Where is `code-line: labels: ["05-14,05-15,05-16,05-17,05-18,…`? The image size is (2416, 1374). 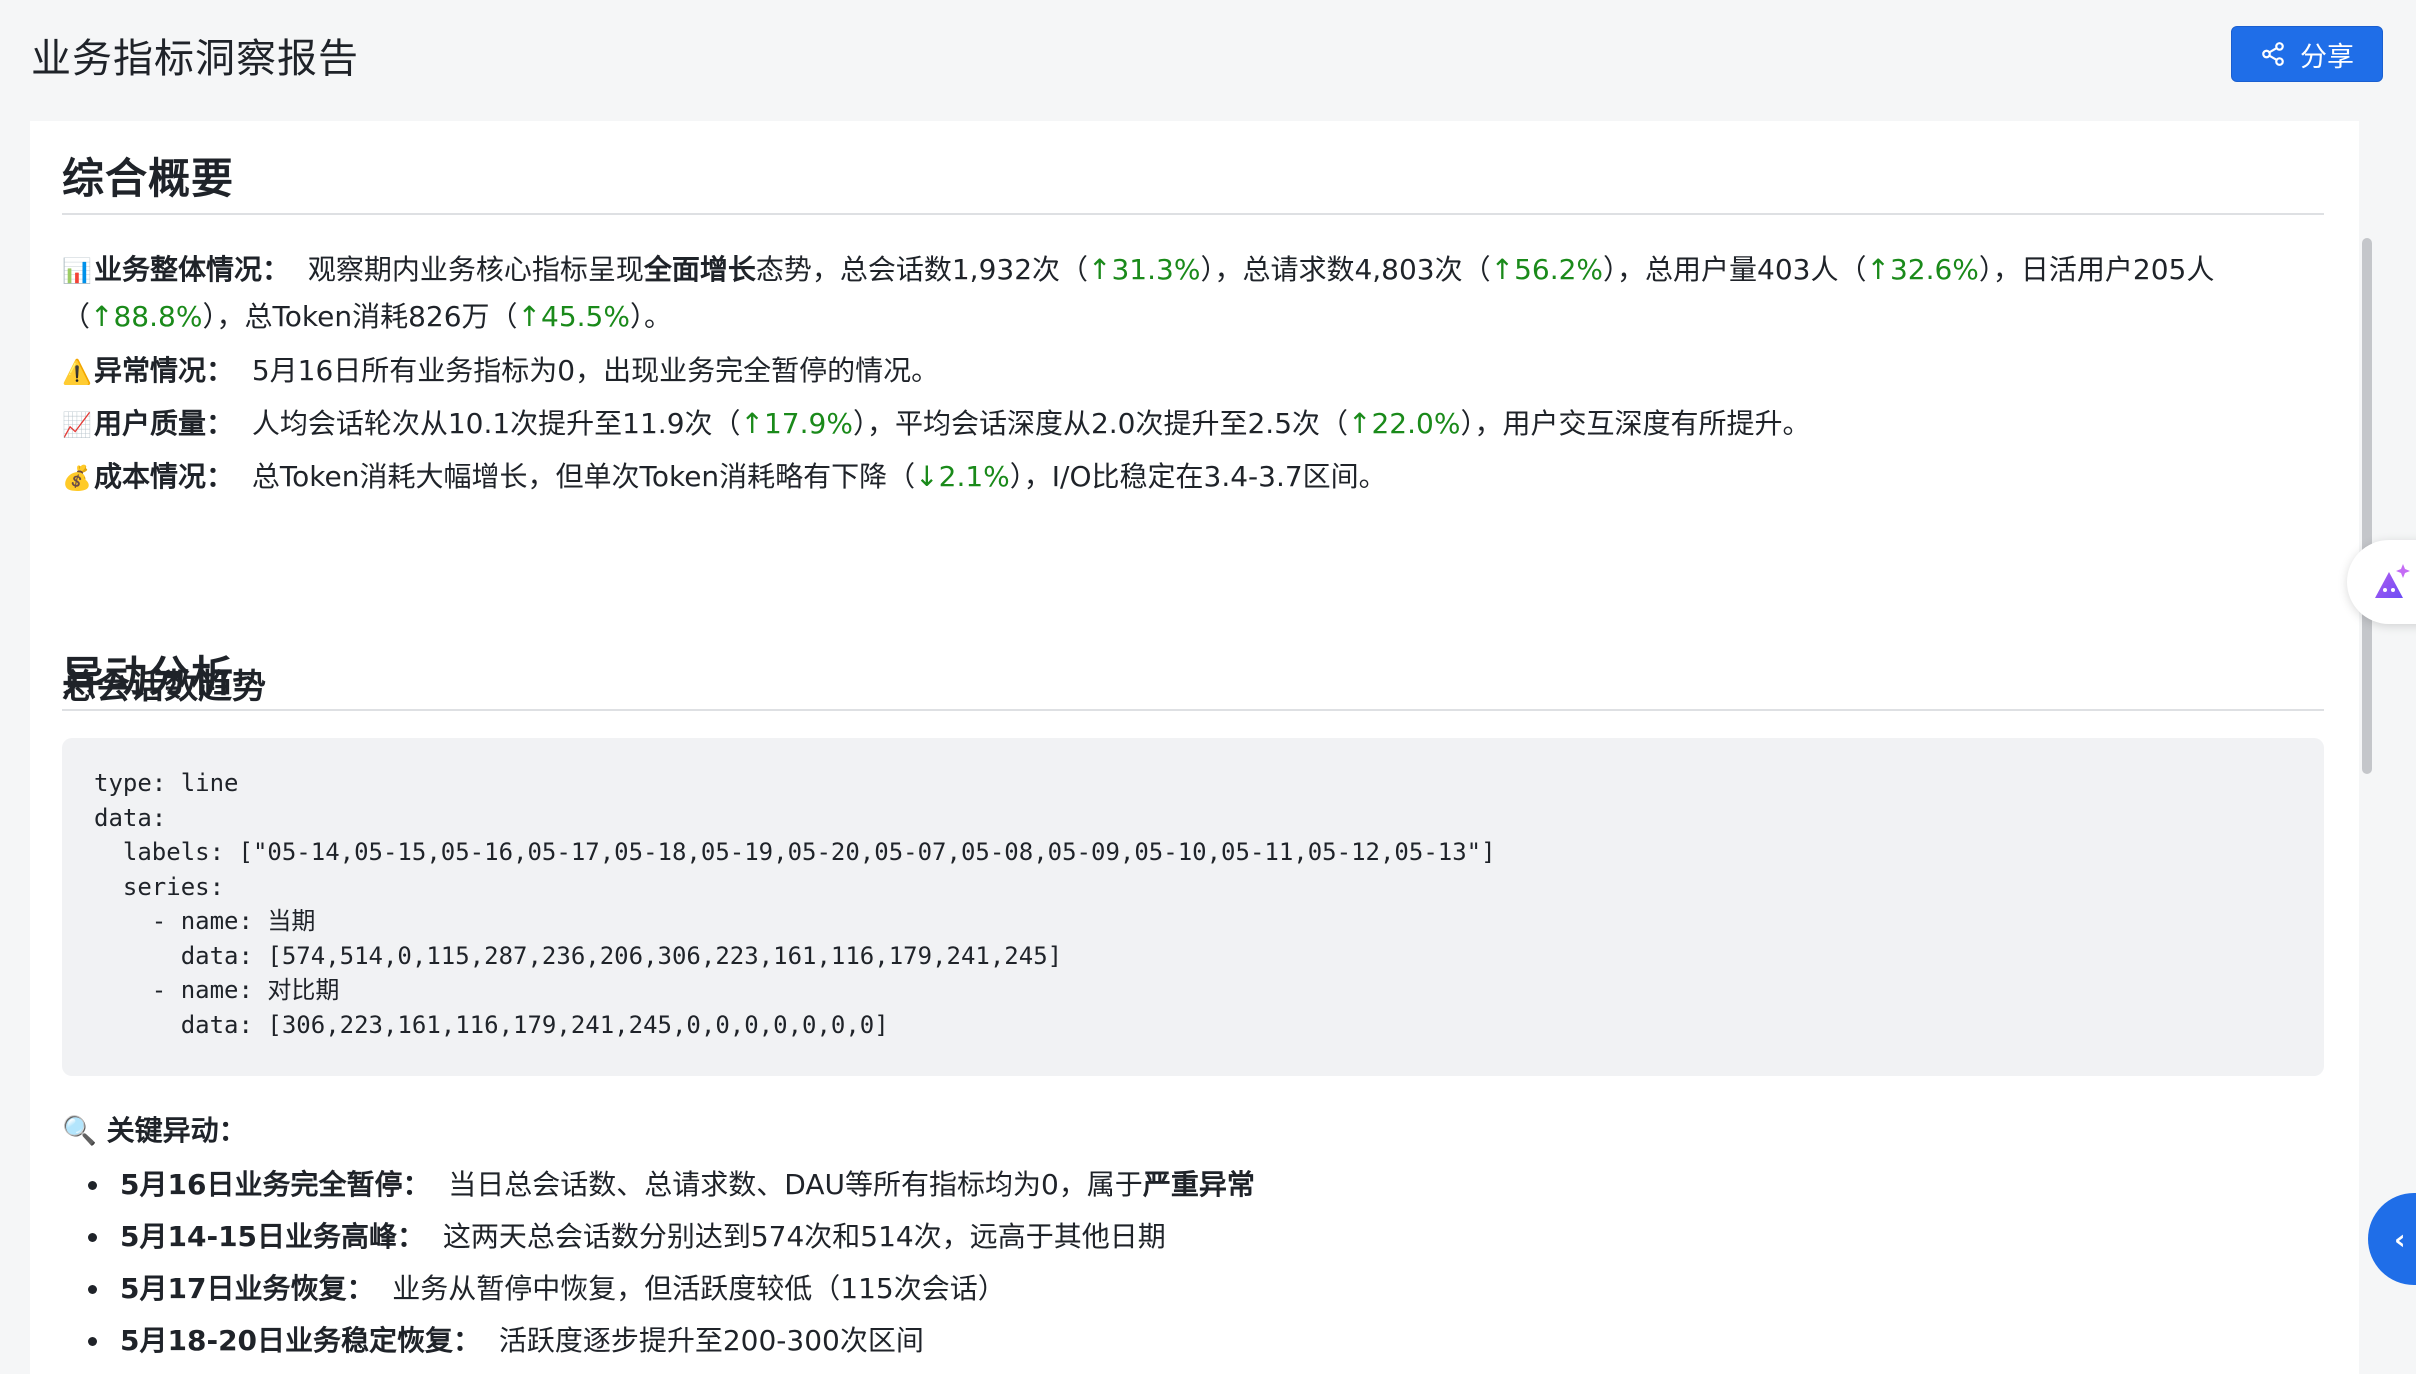
code-line: labels: ["05-14,05-15,05-16,05-17,05-18,… is located at coordinates (795, 852).